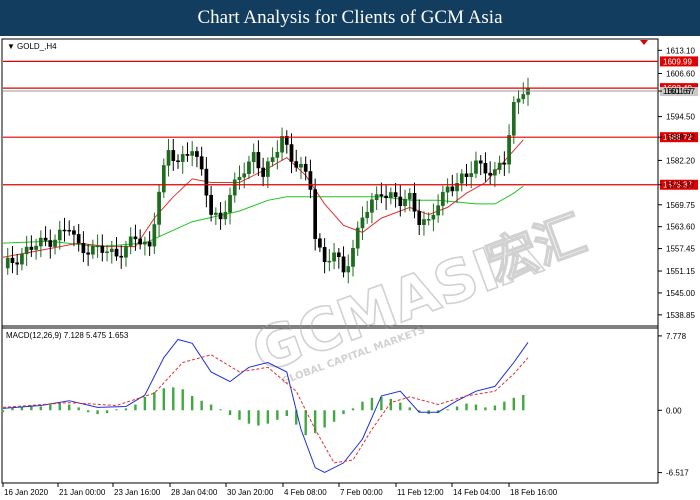  Describe the element at coordinates (37, 46) in the screenshot. I see `symbol-label: GOLD_,H4` at that location.